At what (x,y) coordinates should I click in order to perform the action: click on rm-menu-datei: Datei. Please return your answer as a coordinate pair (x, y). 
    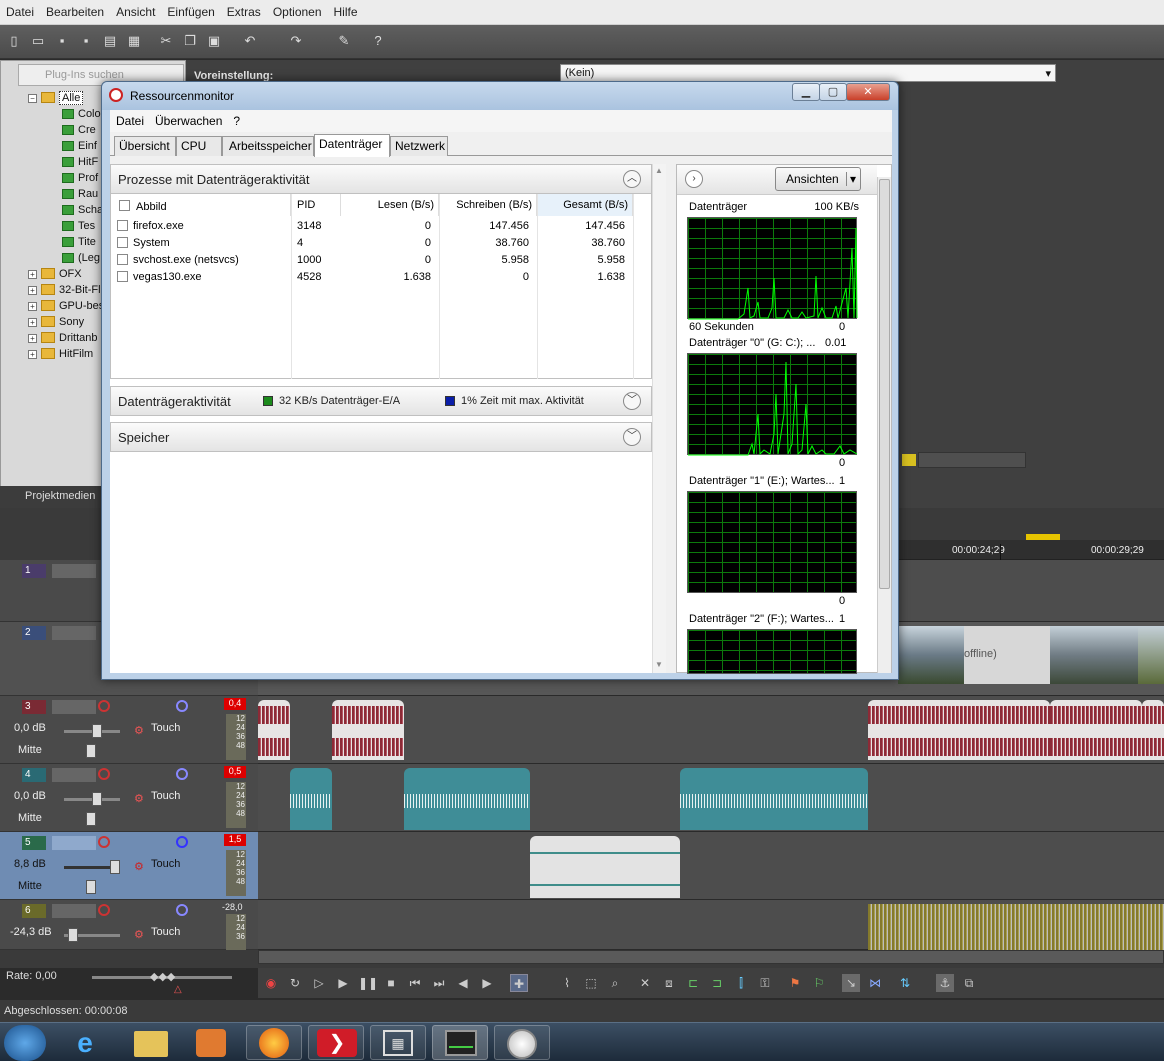
    Looking at the image, I should click on (129, 119).